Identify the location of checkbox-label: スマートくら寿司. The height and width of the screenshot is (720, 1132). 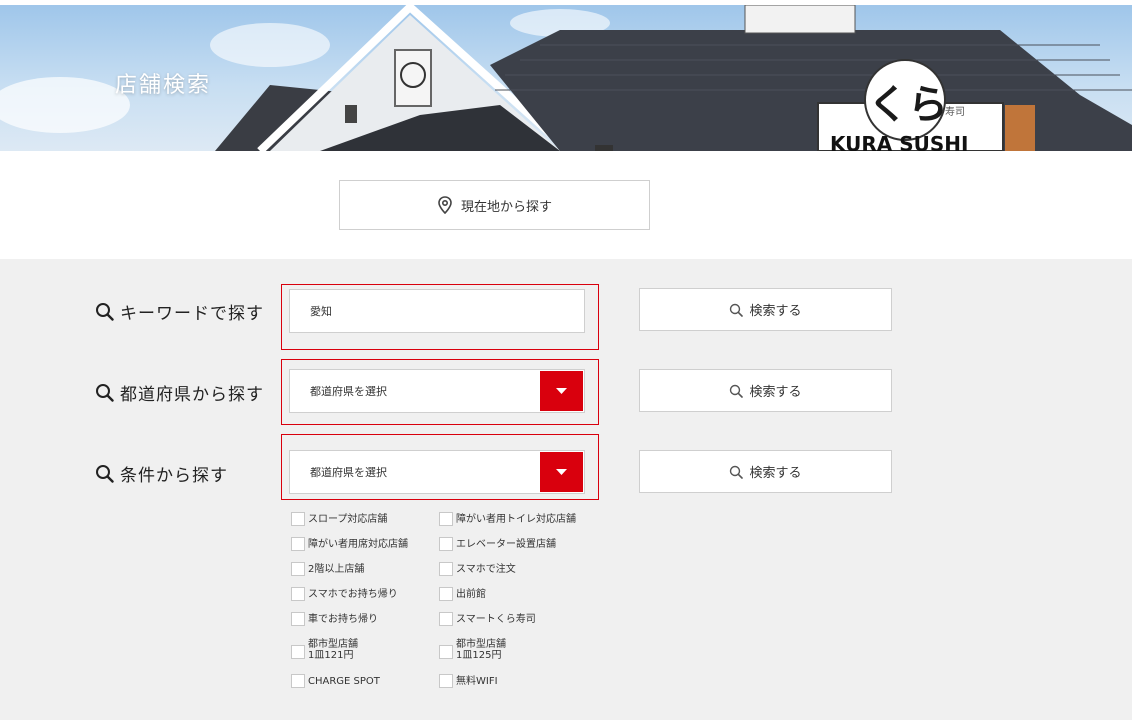
(496, 619).